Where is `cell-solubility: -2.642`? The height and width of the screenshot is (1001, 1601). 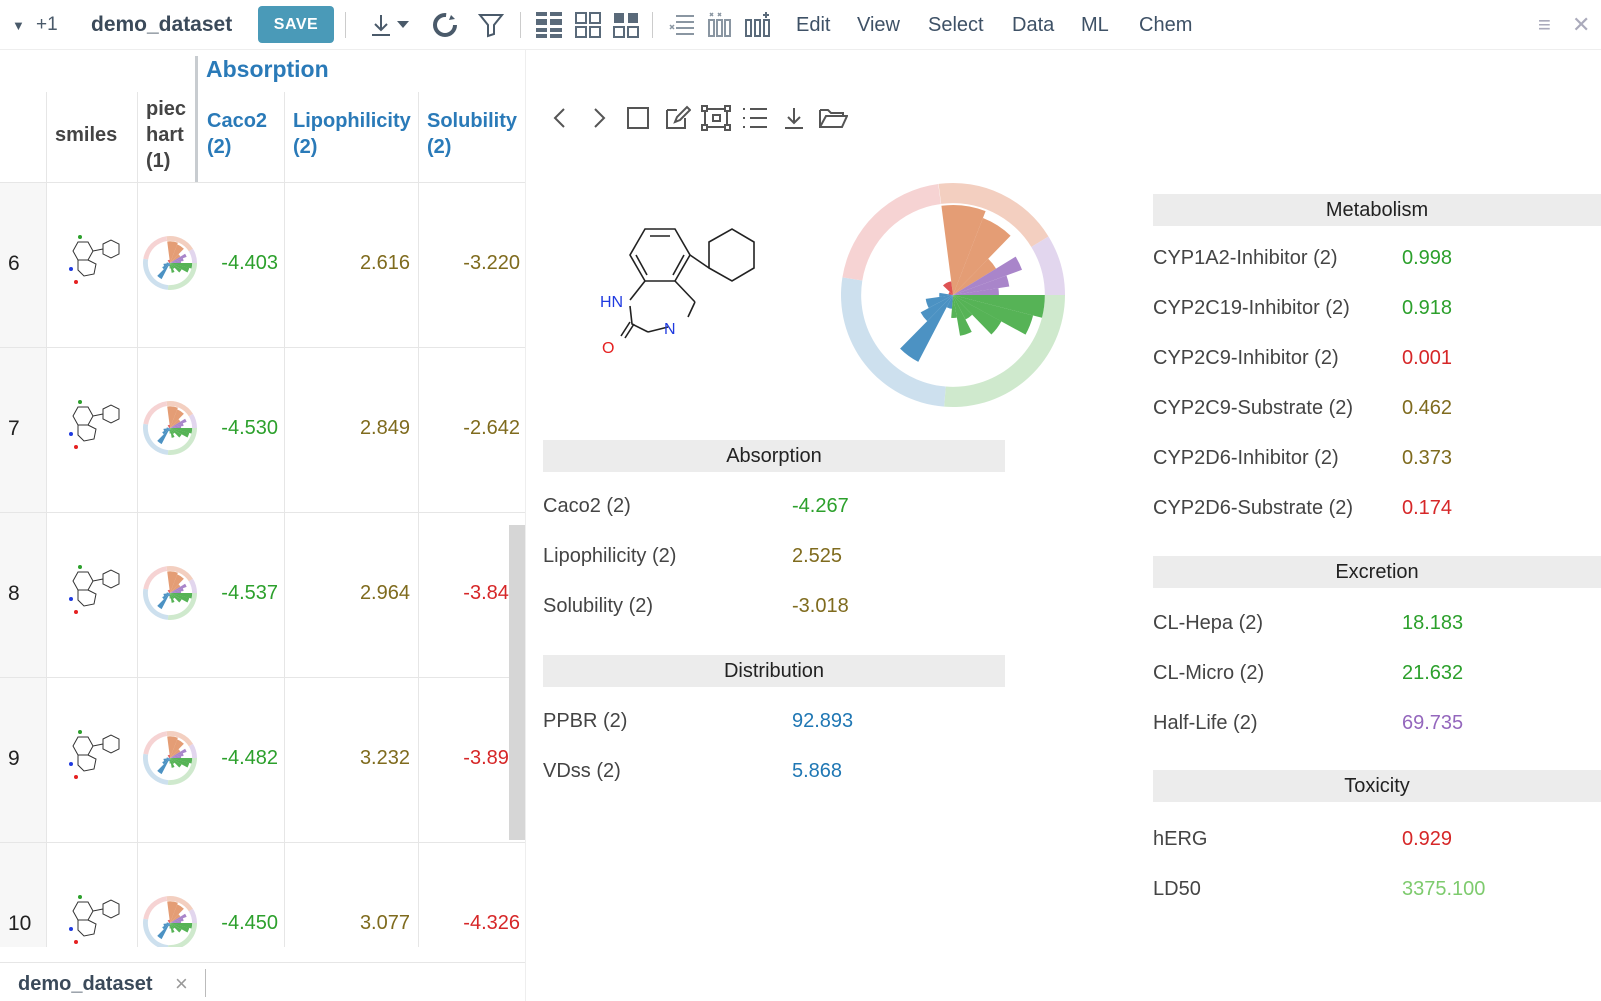
cell-solubility: -2.642 is located at coordinates (470, 428).